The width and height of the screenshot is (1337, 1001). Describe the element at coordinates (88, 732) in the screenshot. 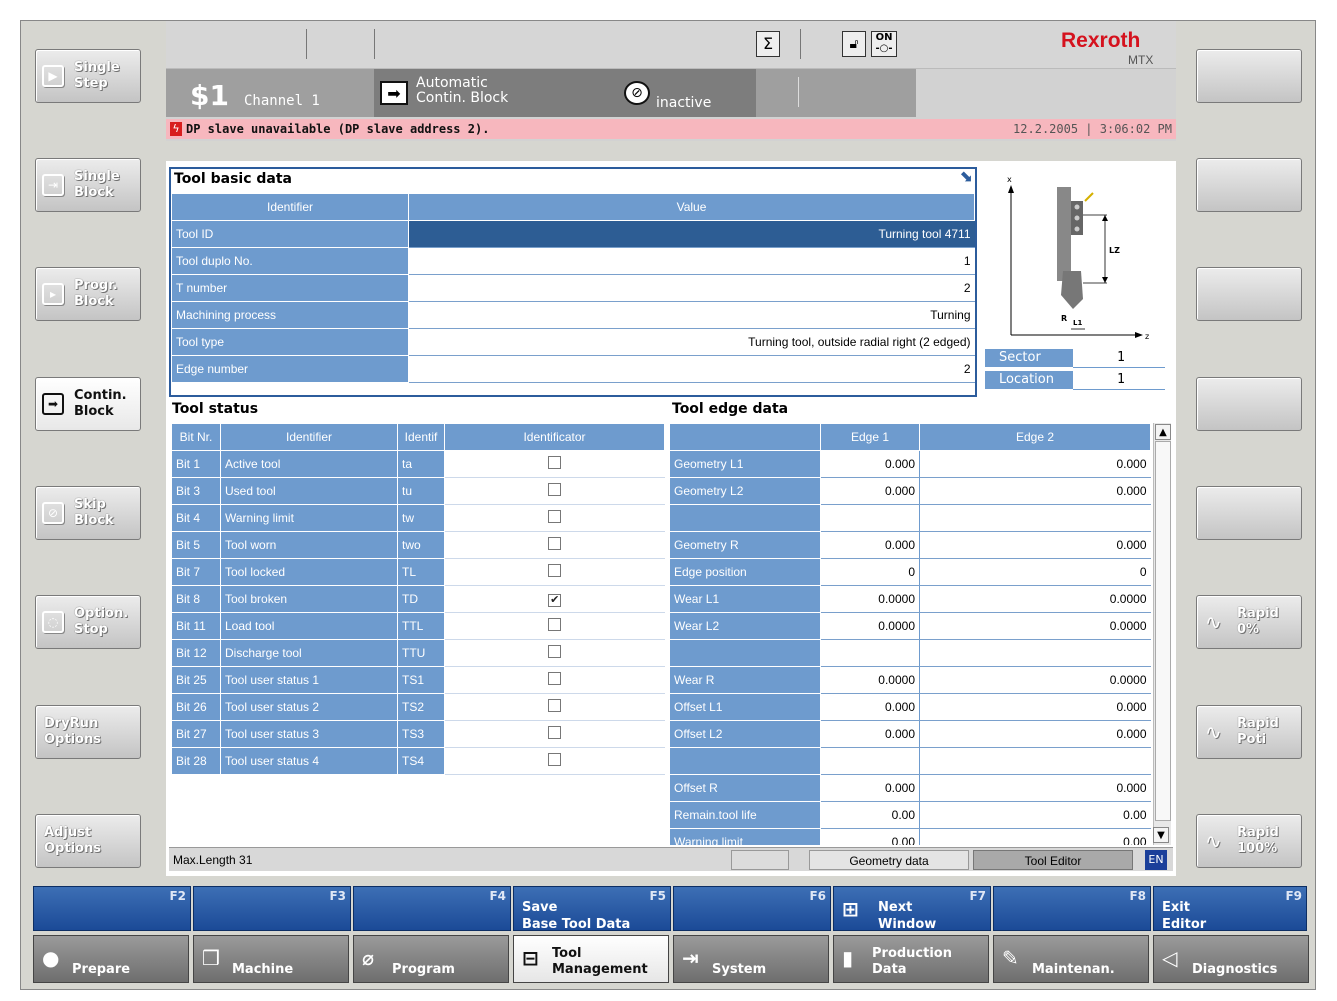

I see `softkey-dryrun: DryRun Options` at that location.